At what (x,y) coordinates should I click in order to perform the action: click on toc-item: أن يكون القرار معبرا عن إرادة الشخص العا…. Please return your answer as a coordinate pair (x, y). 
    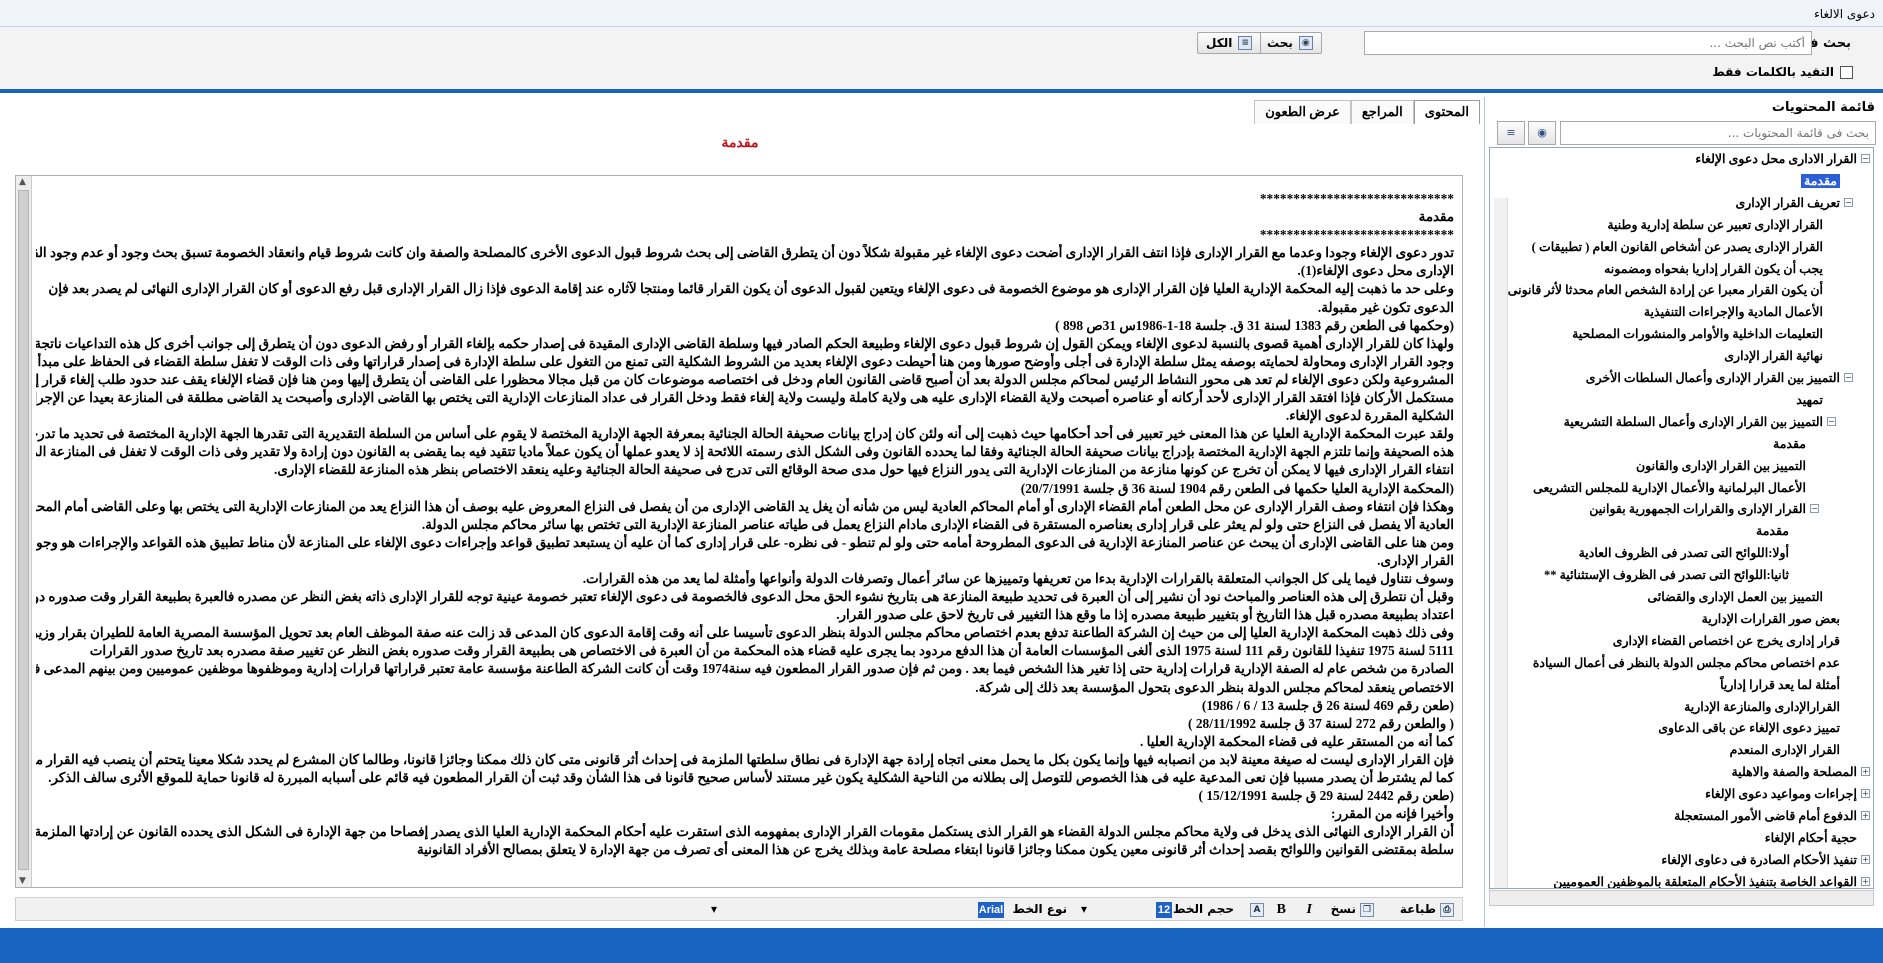
    Looking at the image, I should click on (1665, 290).